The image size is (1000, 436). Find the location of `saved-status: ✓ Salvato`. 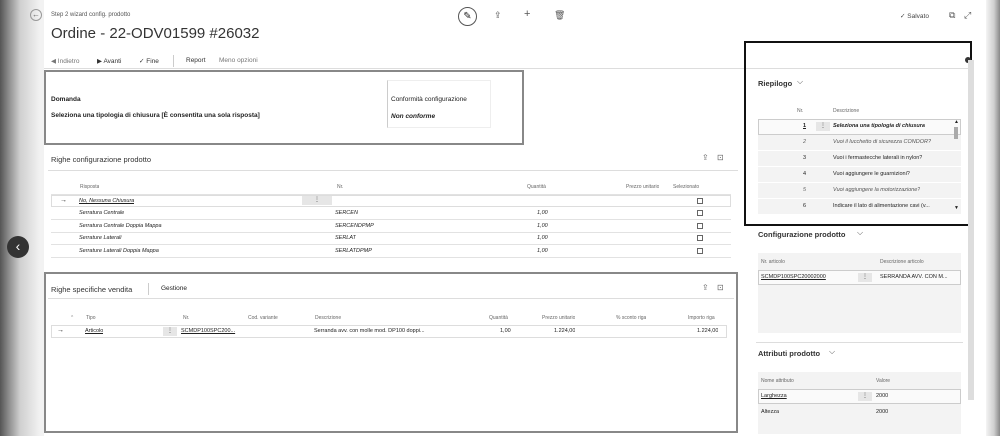

saved-status: ✓ Salvato is located at coordinates (914, 16).